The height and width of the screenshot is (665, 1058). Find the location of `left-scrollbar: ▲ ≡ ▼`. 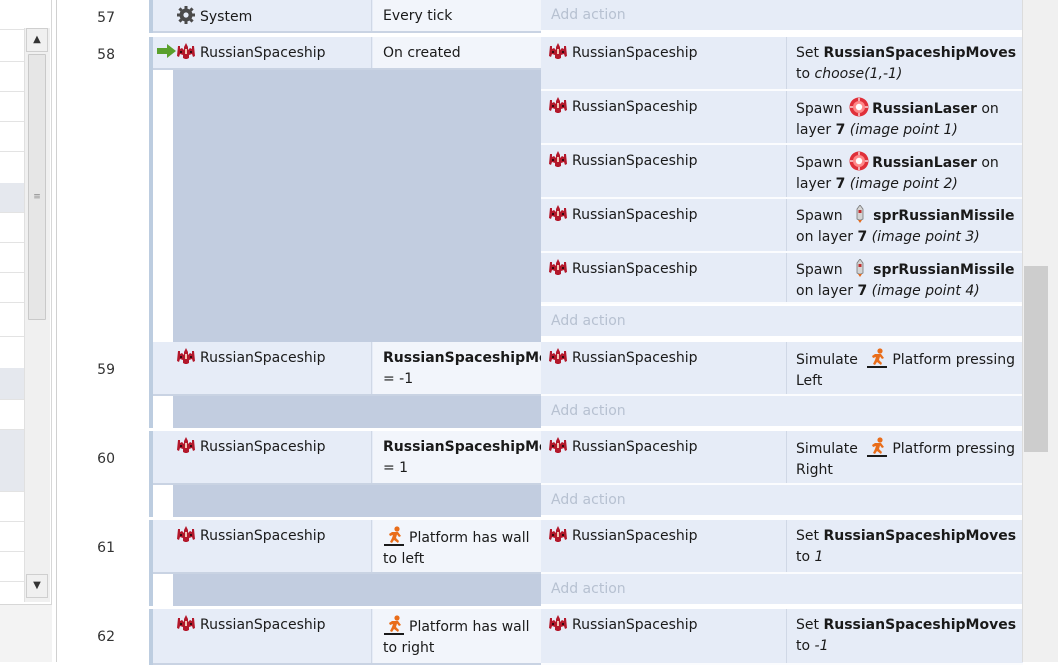

left-scrollbar: ▲ ≡ ▼ is located at coordinates (37, 315).